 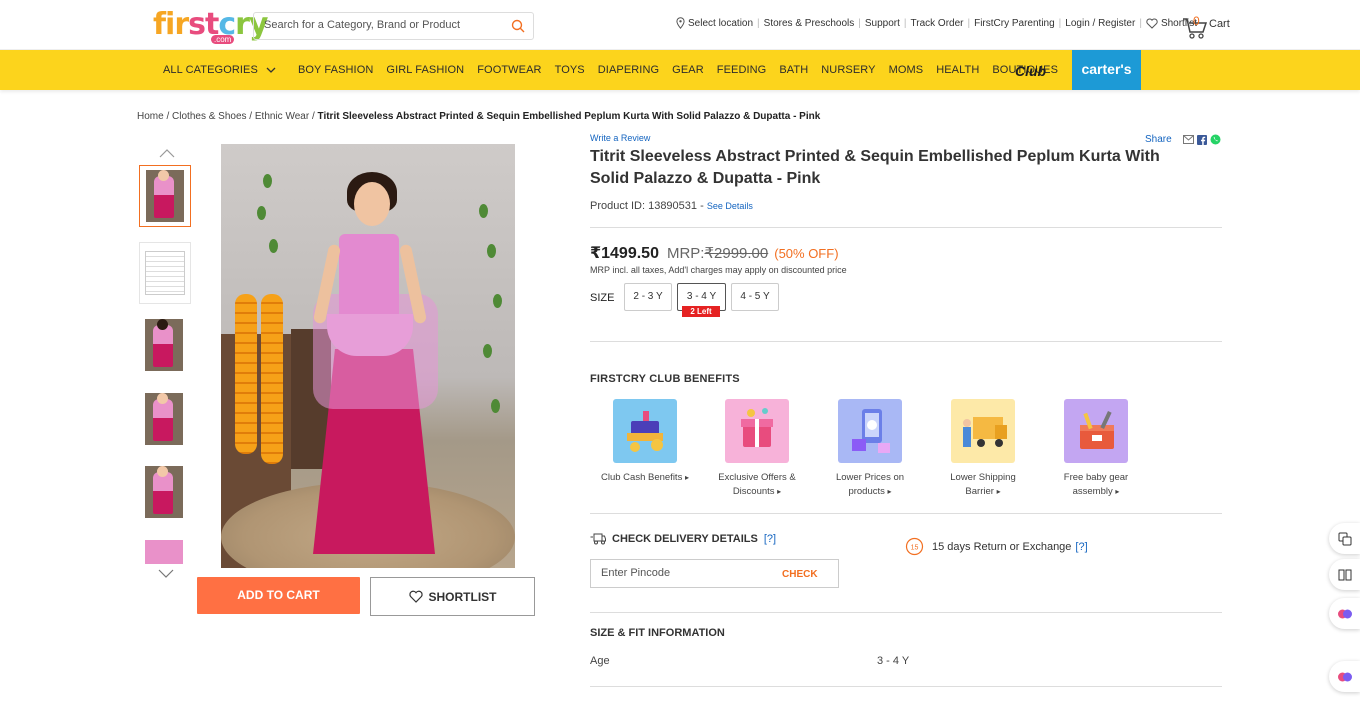 I want to click on return-help-link: [?], so click(x=1081, y=547).